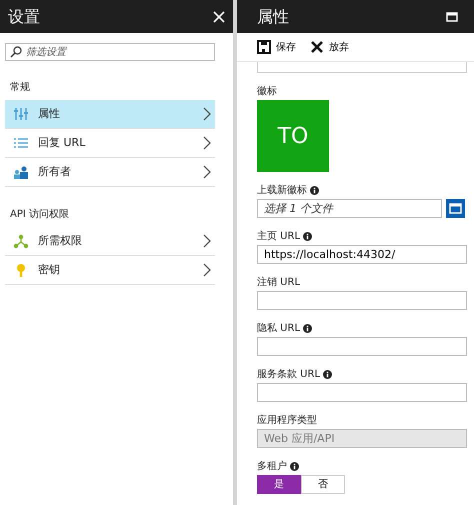 This screenshot has width=474, height=505. What do you see at coordinates (272, 466) in the screenshot?
I see `field-label: 多租户` at bounding box center [272, 466].